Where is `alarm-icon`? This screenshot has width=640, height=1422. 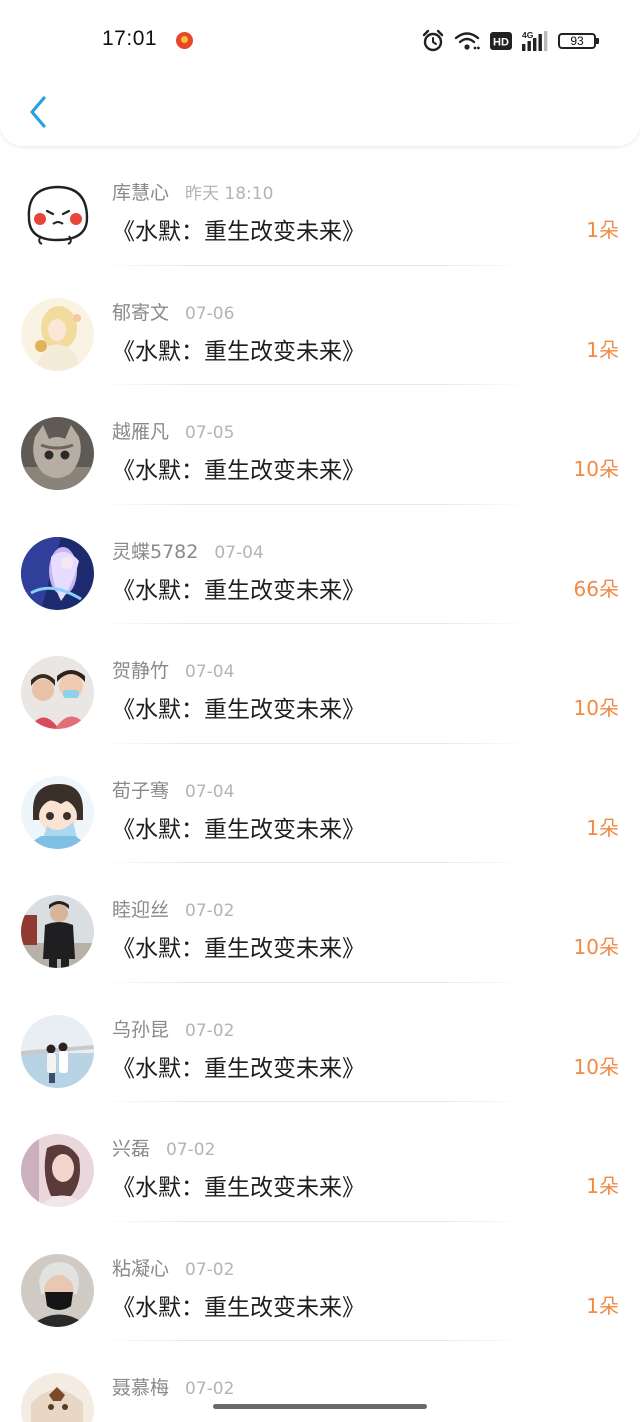
alarm-icon is located at coordinates (433, 41).